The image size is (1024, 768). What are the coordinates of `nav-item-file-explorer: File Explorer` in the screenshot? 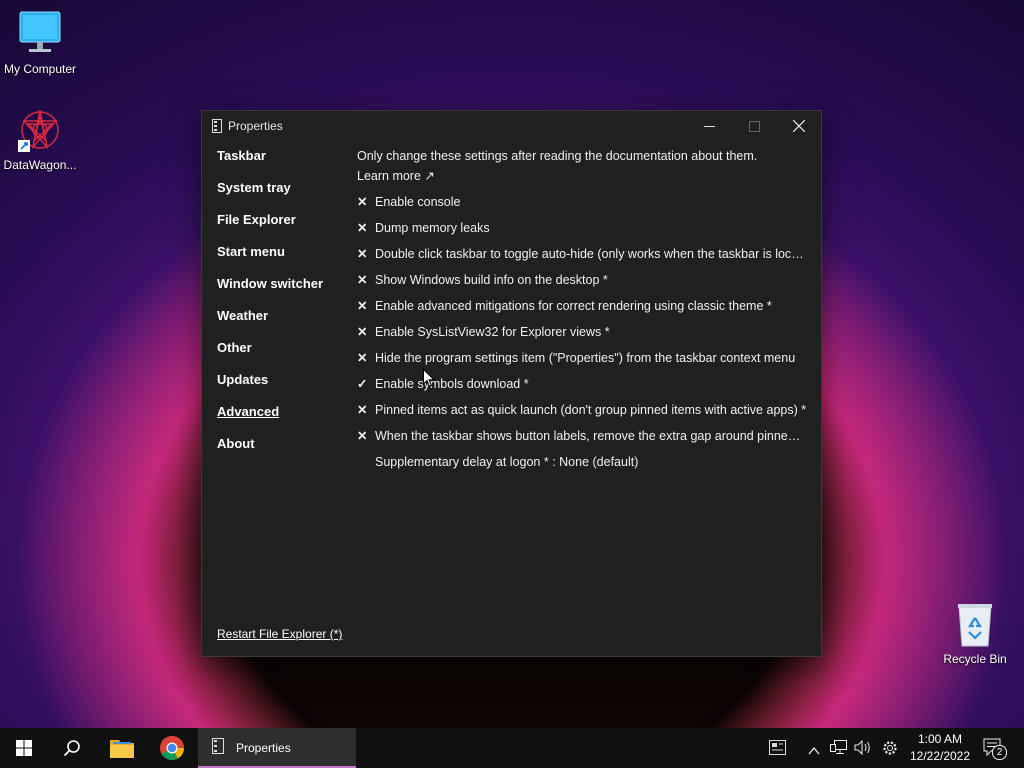 It's located at (287, 227).